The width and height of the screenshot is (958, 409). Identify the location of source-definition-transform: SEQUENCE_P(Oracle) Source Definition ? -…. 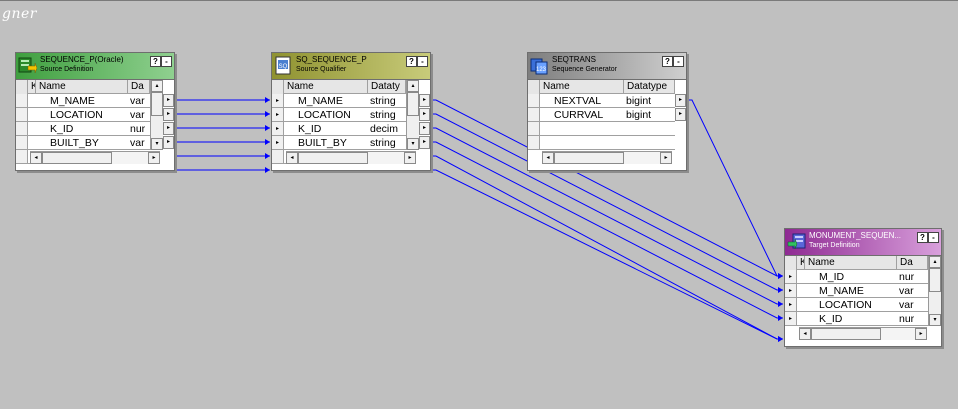
(95, 111).